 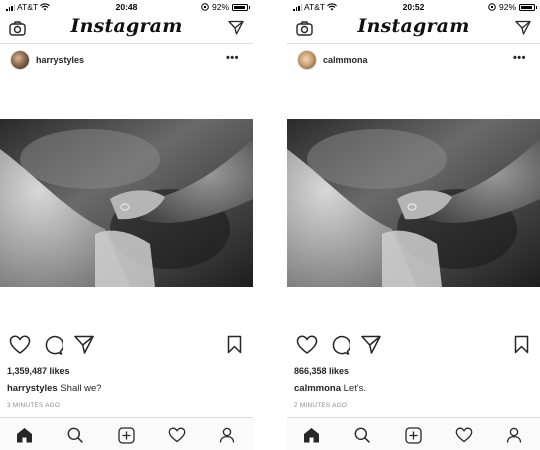 I want to click on caption-username: calmmona, so click(x=317, y=388).